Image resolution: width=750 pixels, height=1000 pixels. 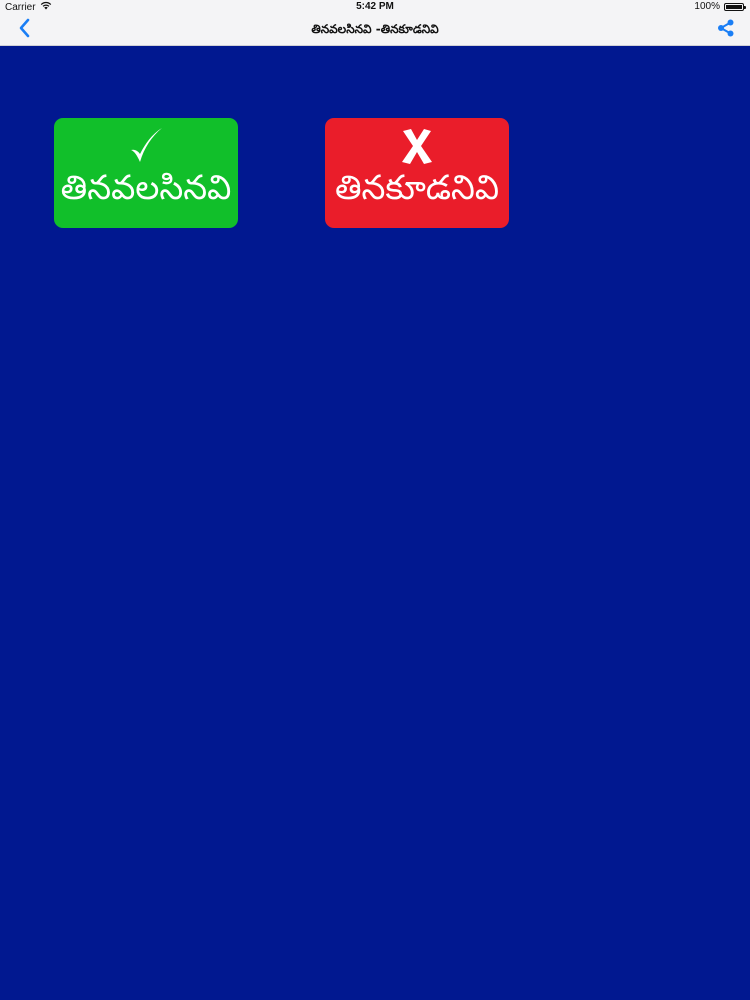 I want to click on share-button, so click(x=726, y=30).